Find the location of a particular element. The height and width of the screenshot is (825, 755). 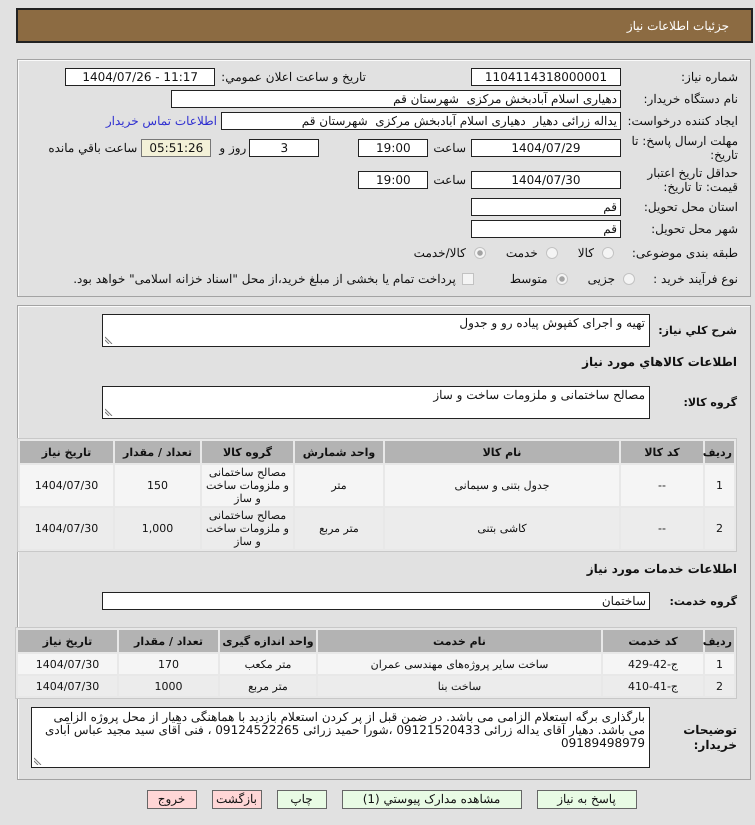

requester-field: یداله زرائی دهیار دهیاری اسلام آبادبخش مرکزی شهرستان قم is located at coordinates (421, 121).